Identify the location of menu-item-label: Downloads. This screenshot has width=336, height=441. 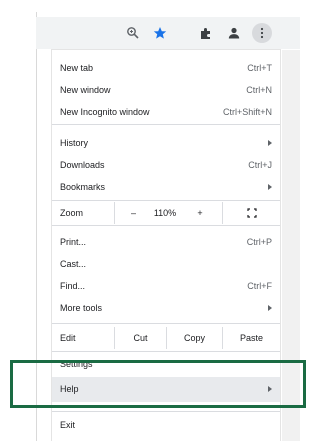
(82, 165).